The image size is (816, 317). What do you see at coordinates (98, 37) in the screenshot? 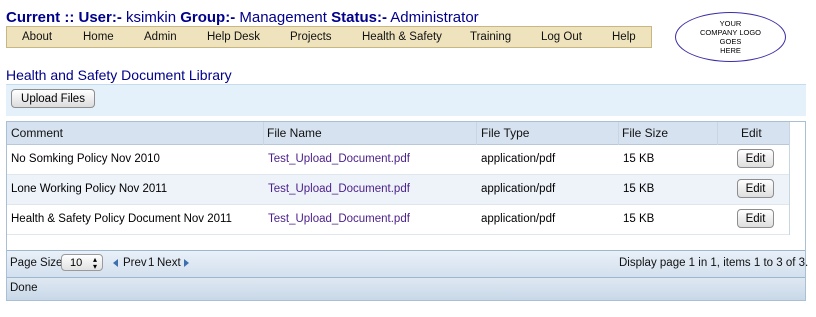
I see `nav-item-home: Home` at bounding box center [98, 37].